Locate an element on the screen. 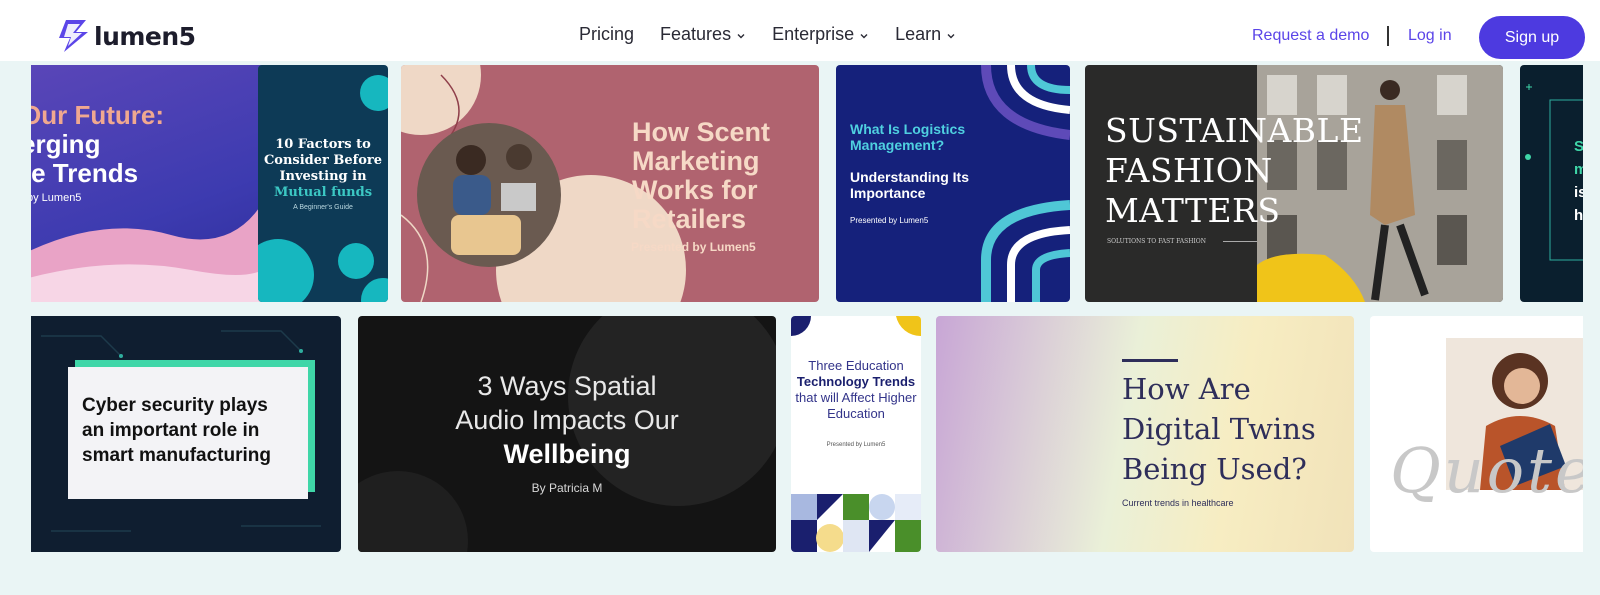 Image resolution: width=1600 pixels, height=595 pixels. menu-learn: Learn is located at coordinates (925, 34).